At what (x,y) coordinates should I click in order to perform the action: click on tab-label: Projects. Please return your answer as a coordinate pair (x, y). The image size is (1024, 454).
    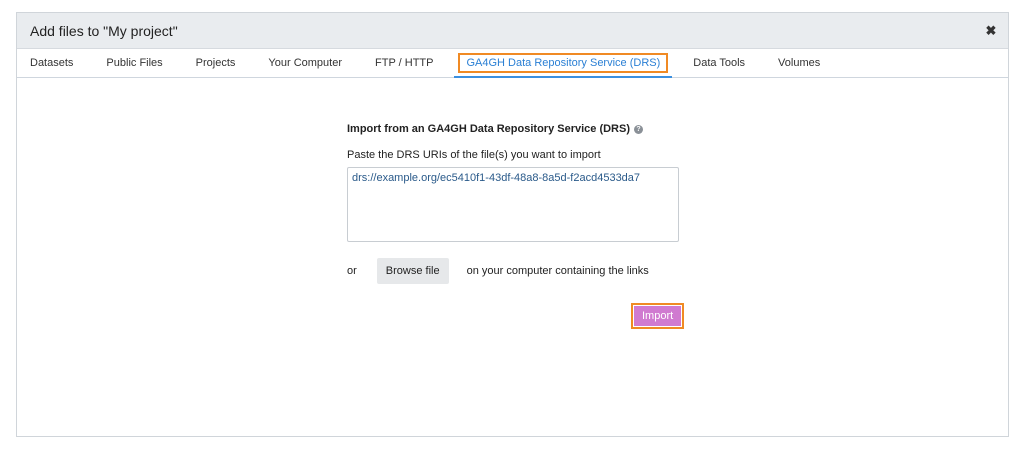
    Looking at the image, I should click on (215, 63).